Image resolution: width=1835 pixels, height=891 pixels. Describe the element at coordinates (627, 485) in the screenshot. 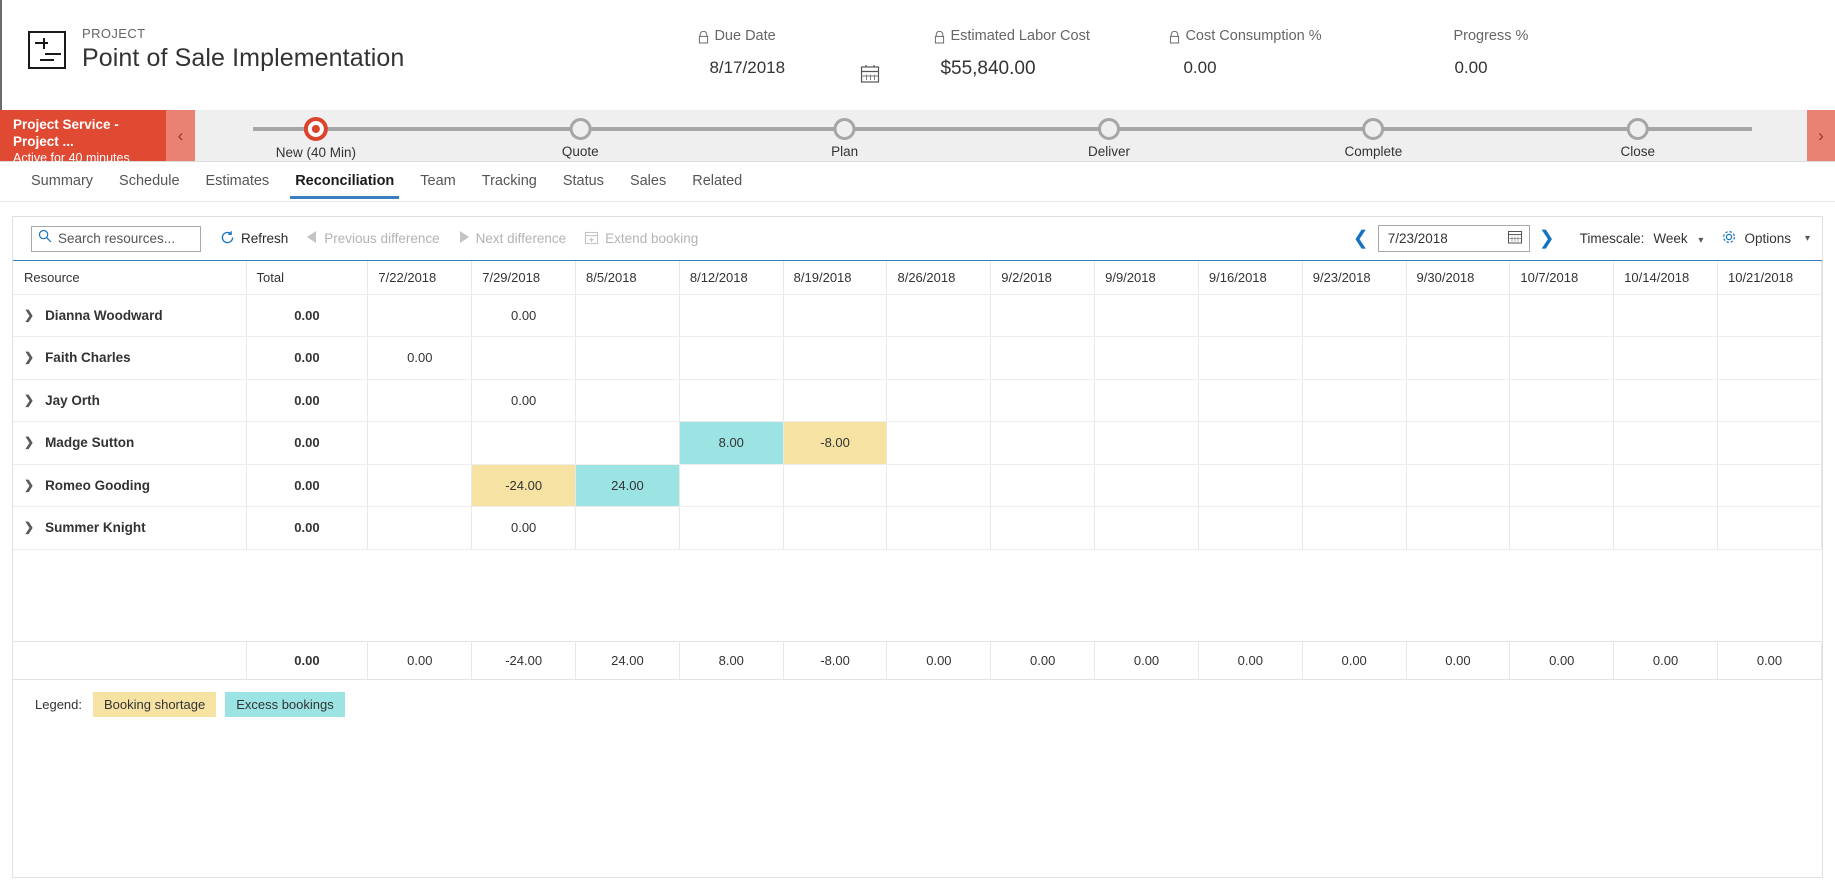

I see `cell-excess-booking: 24.00` at that location.